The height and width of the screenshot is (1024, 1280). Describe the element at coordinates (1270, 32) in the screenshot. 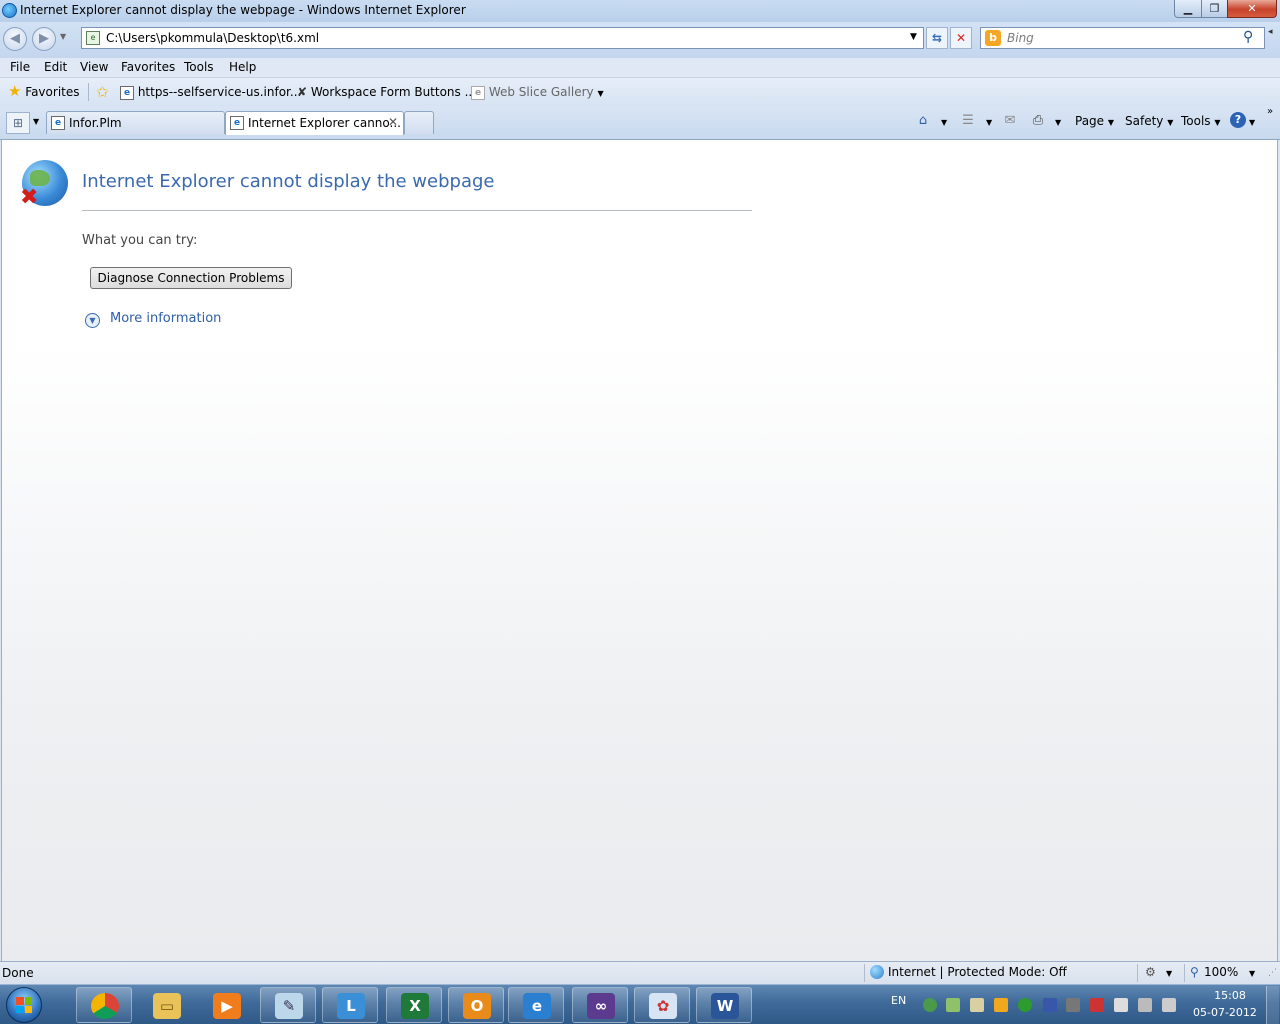

I see `search-options-chevron-icon: ◂` at that location.